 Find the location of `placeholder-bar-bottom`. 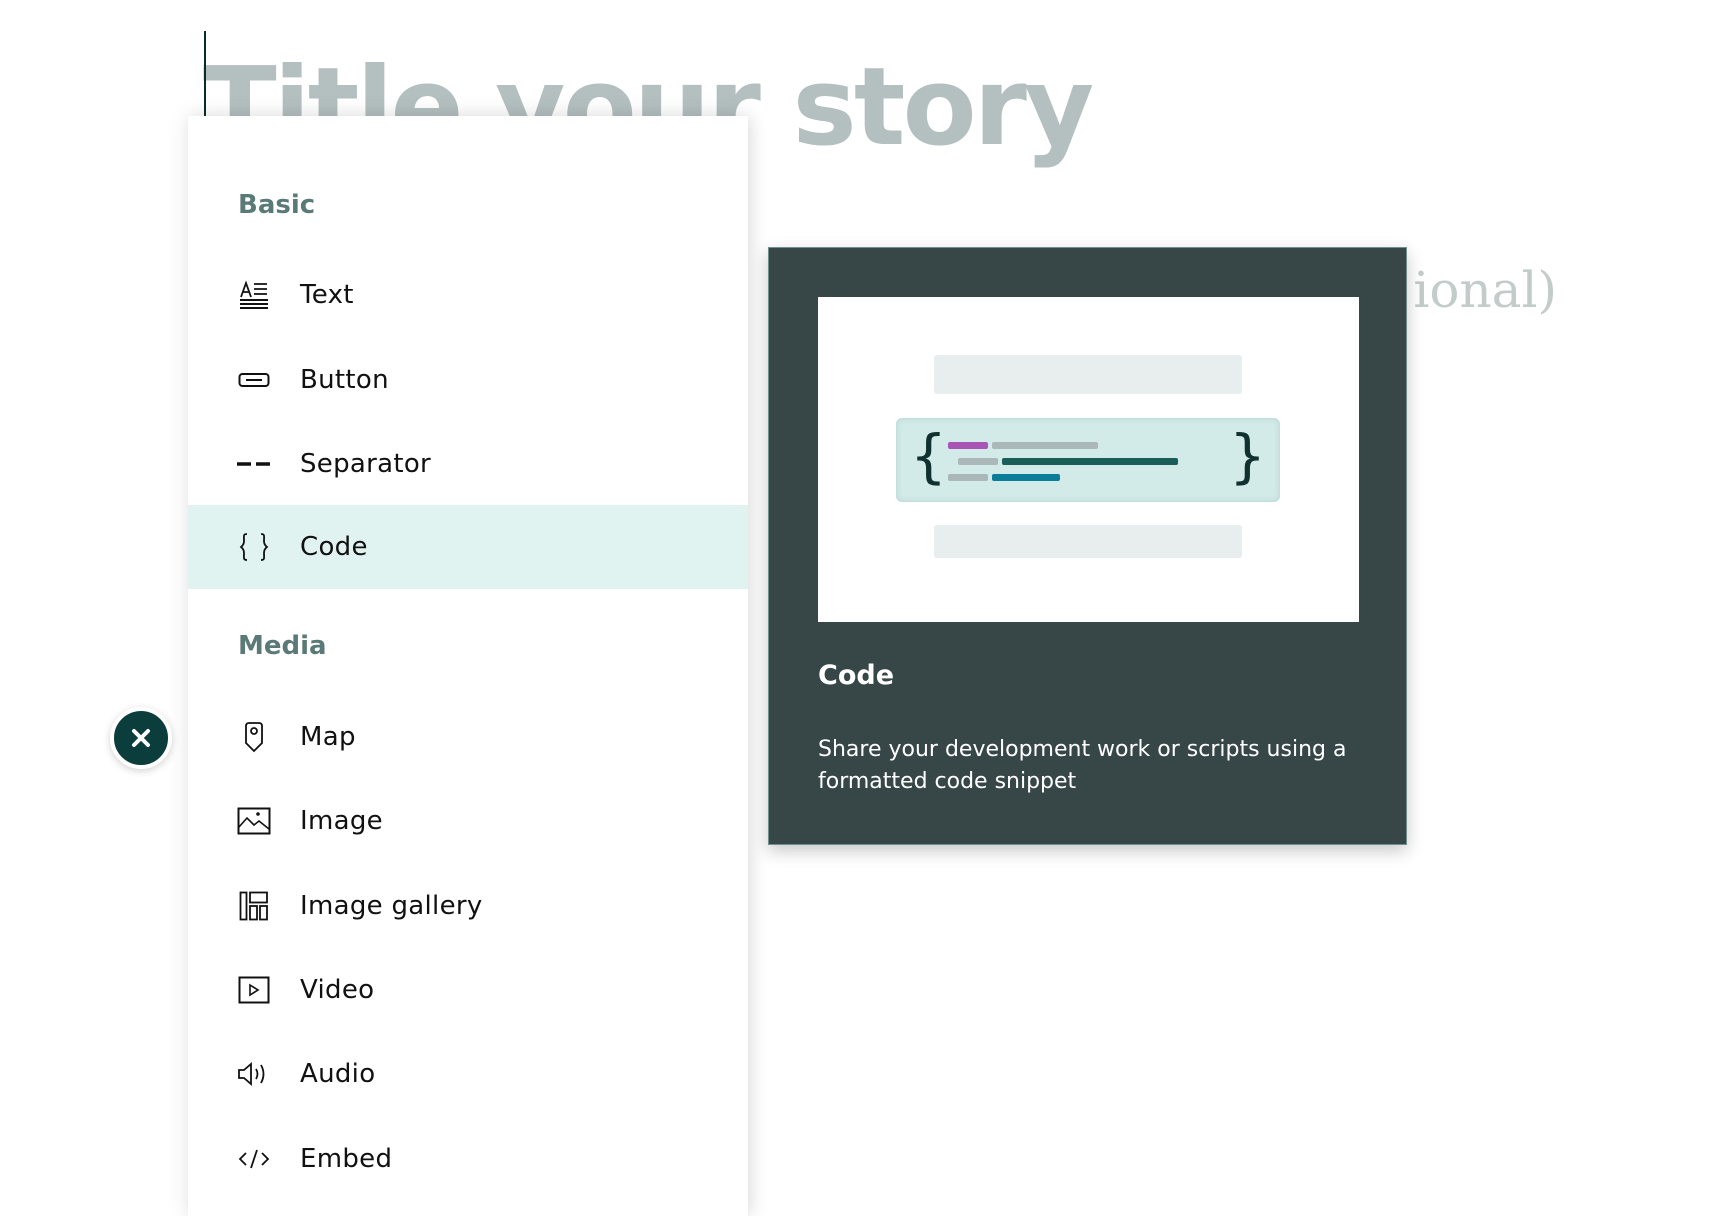

placeholder-bar-bottom is located at coordinates (1088, 541).